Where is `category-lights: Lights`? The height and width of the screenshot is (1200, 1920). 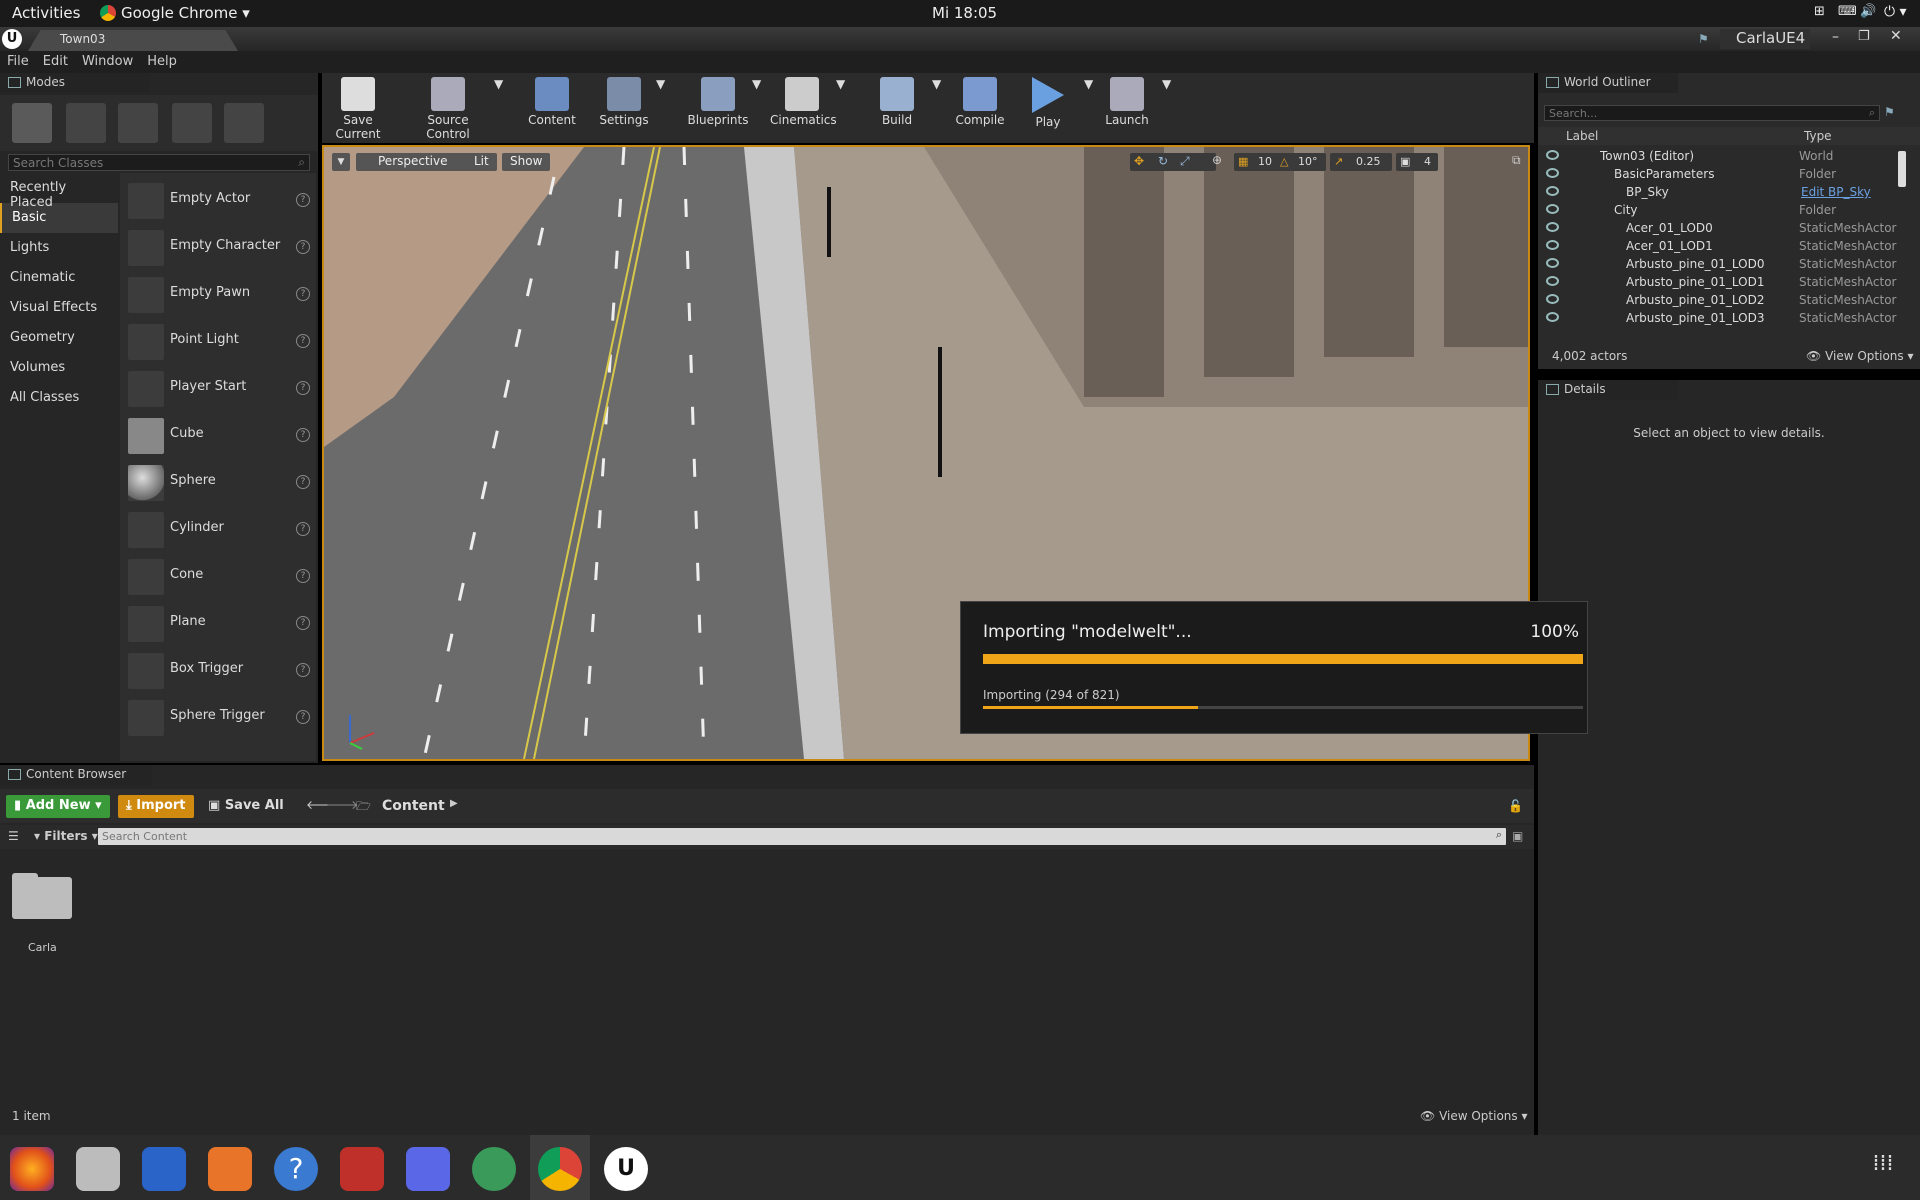 category-lights: Lights is located at coordinates (59, 248).